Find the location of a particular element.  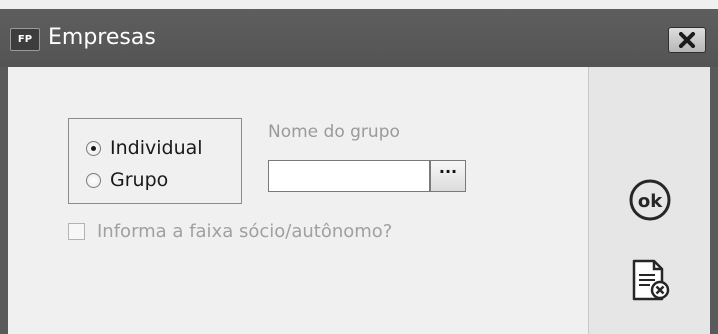

cancel-button is located at coordinates (650, 280).